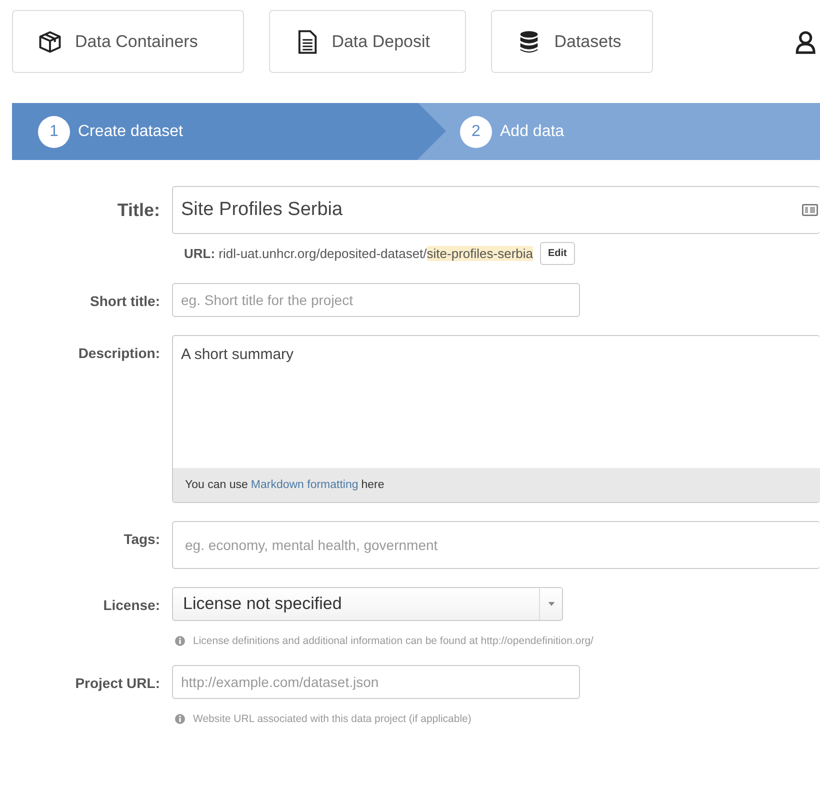  What do you see at coordinates (358, 253) in the screenshot?
I see `url-text: URL: ridl-uat.unhcr.org/deposited-dataset/site-profiles-serbia` at bounding box center [358, 253].